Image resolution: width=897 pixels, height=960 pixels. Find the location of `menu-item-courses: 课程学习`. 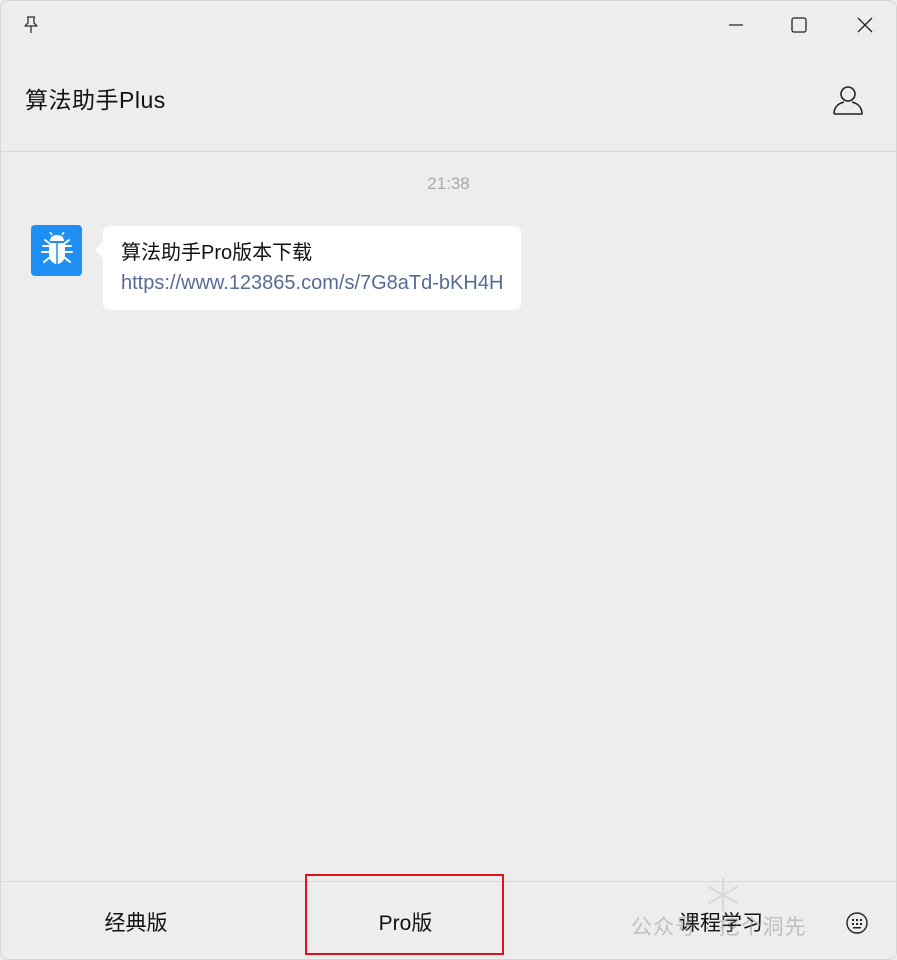

menu-item-courses: 课程学习 is located at coordinates (721, 920).